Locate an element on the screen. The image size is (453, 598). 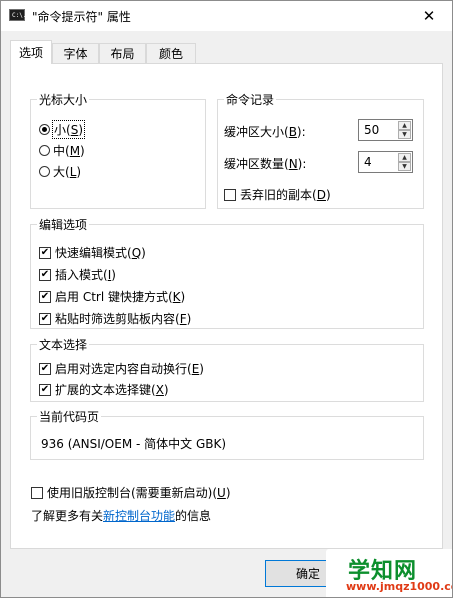
buffer-count-label: 缓冲区数量(N): is located at coordinates (265, 164).